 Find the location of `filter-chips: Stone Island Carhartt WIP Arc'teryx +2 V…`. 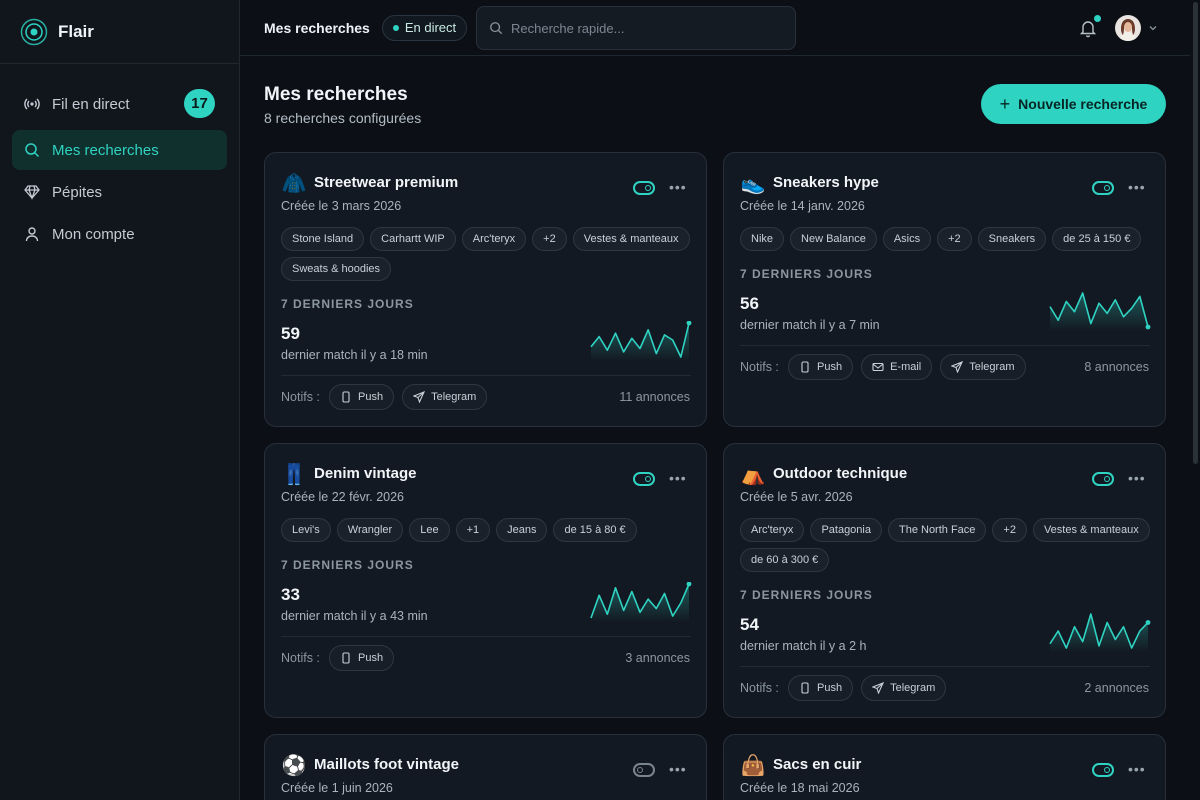

filter-chips: Stone Island Carhartt WIP Arc'teryx +2 V… is located at coordinates (486, 254).